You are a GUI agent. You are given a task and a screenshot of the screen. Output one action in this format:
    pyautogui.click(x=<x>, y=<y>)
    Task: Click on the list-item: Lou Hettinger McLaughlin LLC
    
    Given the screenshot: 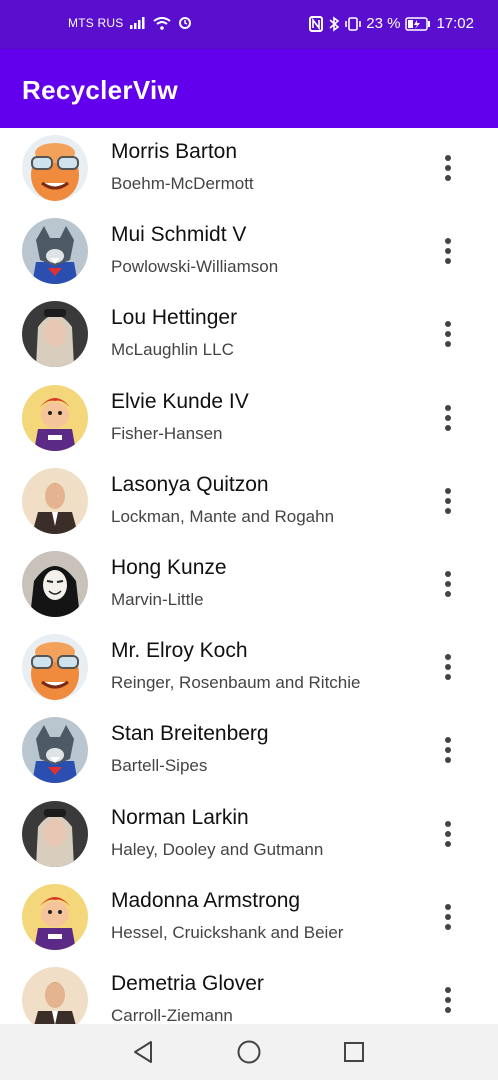 What is the action you would take?
    pyautogui.click(x=249, y=335)
    